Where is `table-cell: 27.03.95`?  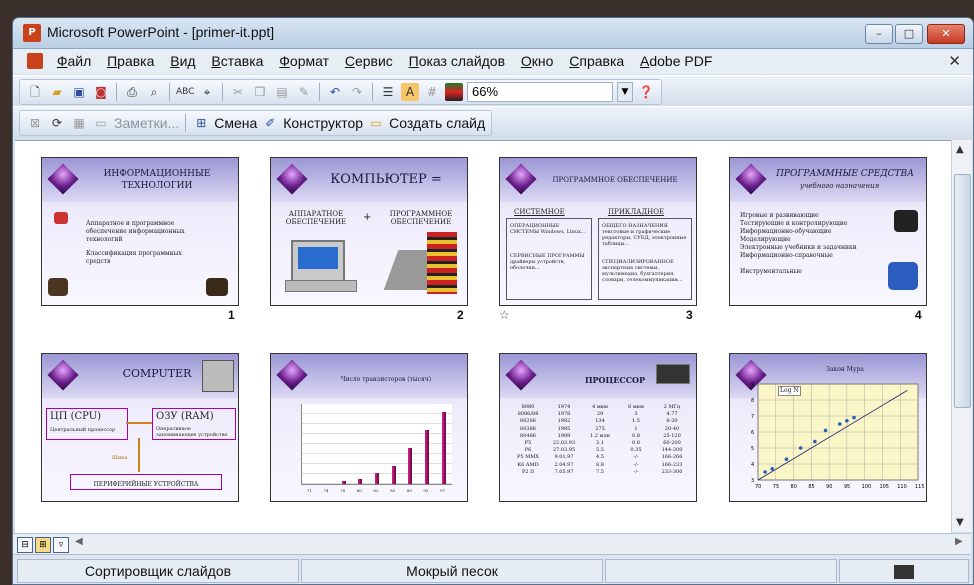 table-cell: 27.03.95 is located at coordinates (564, 450).